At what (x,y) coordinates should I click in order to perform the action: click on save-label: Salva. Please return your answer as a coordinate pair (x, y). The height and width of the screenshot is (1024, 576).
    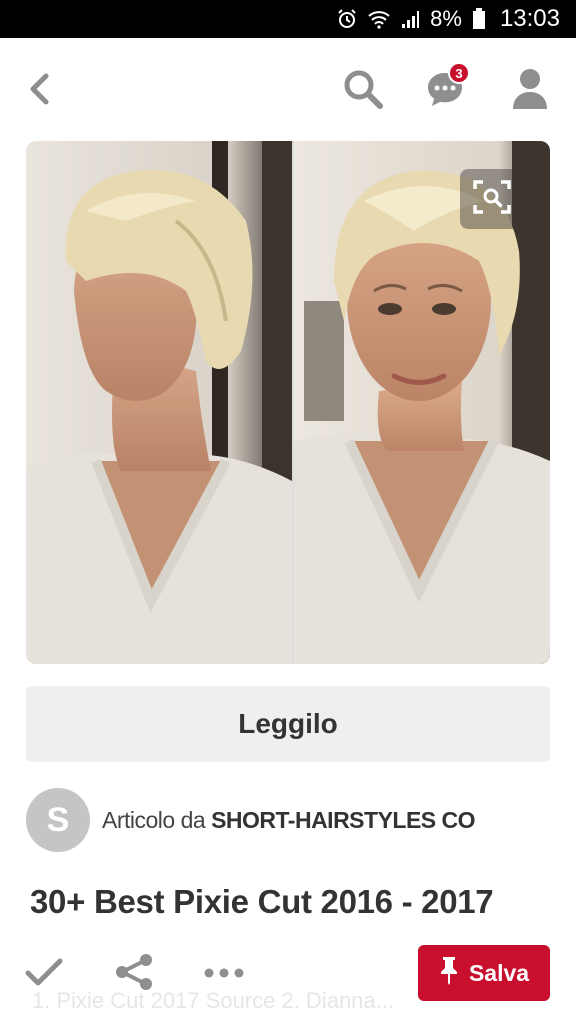
    Looking at the image, I should click on (499, 972).